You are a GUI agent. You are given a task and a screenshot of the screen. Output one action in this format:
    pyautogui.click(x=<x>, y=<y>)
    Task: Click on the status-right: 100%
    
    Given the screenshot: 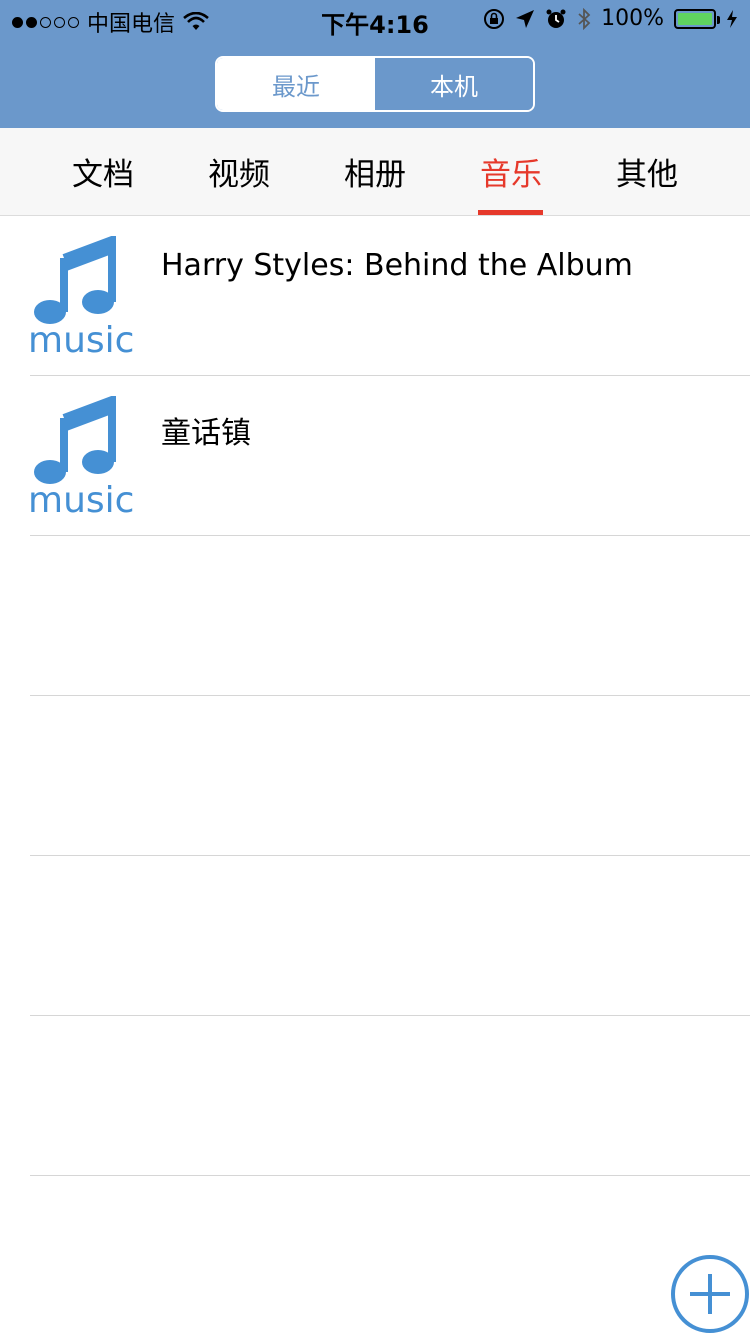 What is the action you would take?
    pyautogui.click(x=610, y=18)
    